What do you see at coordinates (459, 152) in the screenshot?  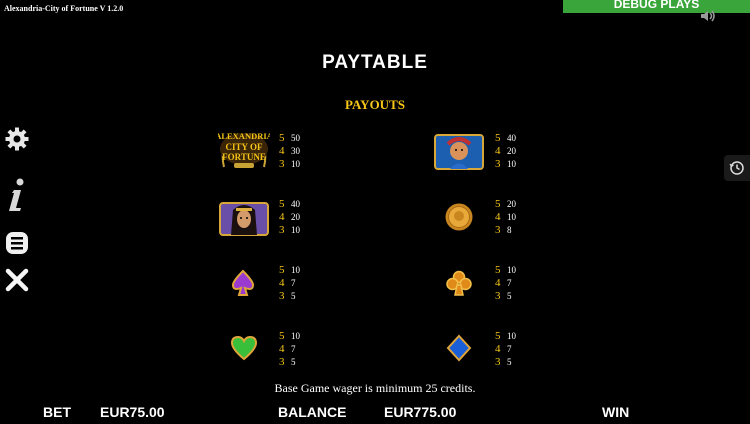 I see `king-symbol` at bounding box center [459, 152].